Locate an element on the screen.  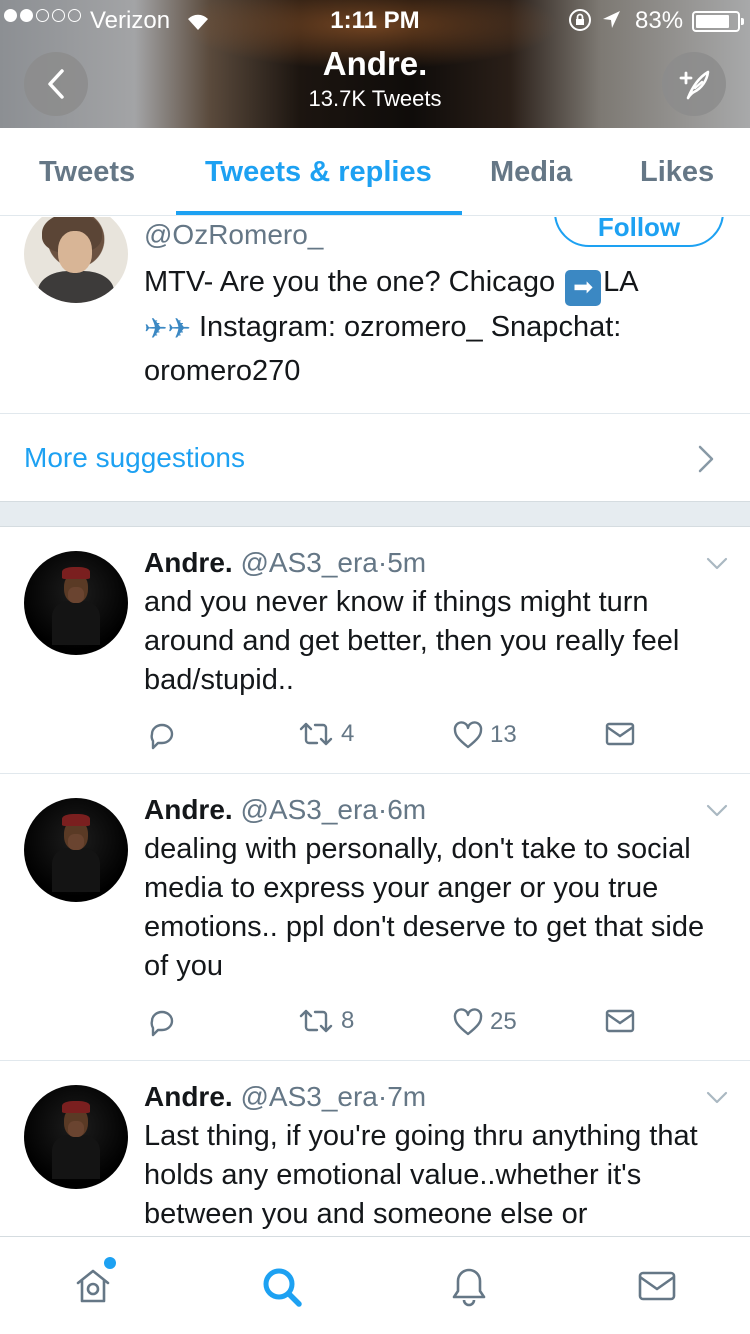
airplane-emoji-icon: ✈✈ is located at coordinates (167, 328).